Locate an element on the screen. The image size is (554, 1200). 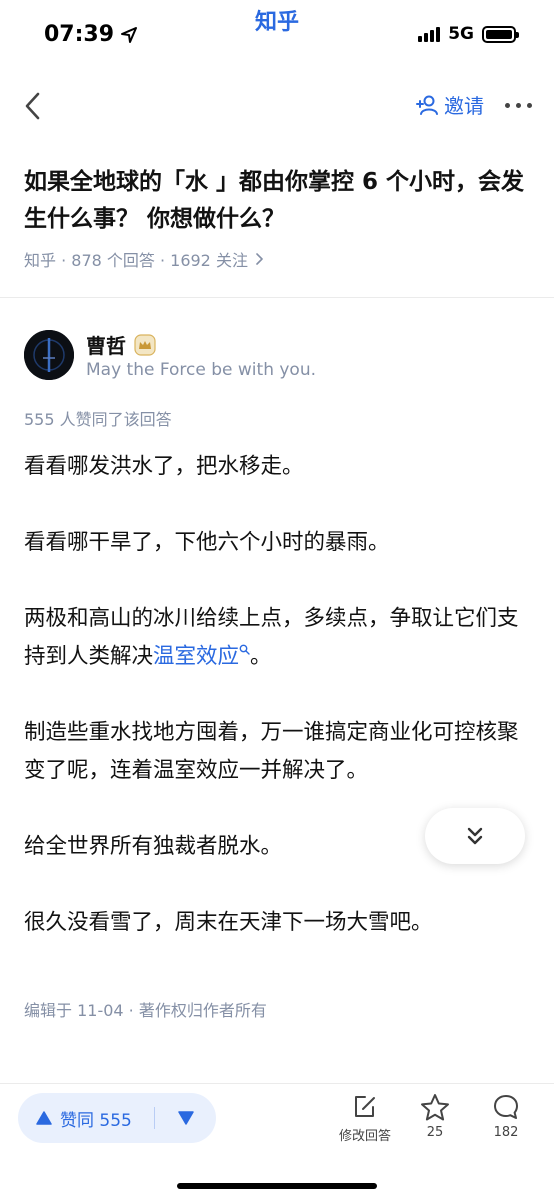
question-meta: 知乎 · 878 个回答 · 1692 关注 is located at coordinates (145, 259).